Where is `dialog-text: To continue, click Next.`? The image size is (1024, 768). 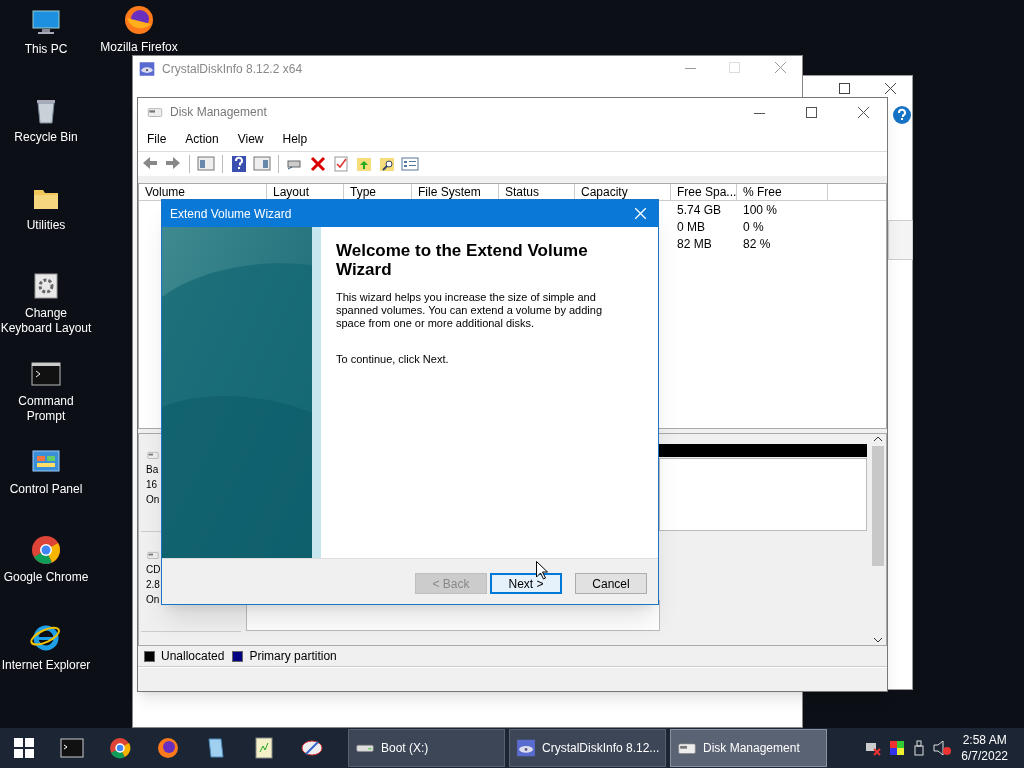
dialog-text: To continue, click Next. is located at coordinates (393, 359).